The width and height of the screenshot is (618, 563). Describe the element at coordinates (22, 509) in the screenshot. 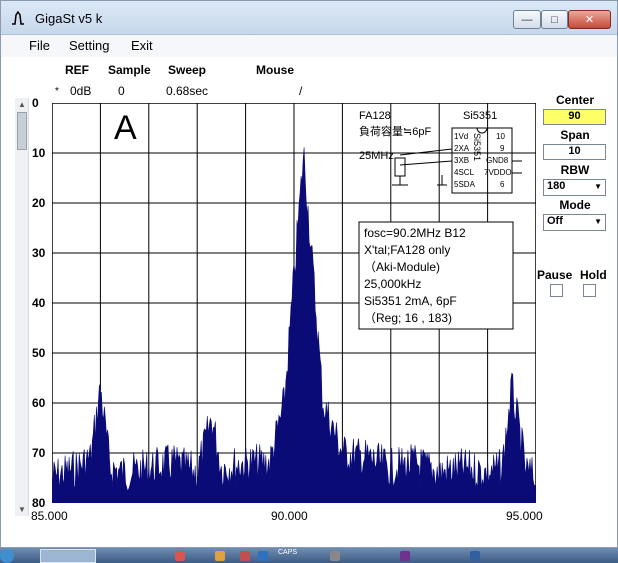

I see `scroll-down-icon: ▼` at that location.